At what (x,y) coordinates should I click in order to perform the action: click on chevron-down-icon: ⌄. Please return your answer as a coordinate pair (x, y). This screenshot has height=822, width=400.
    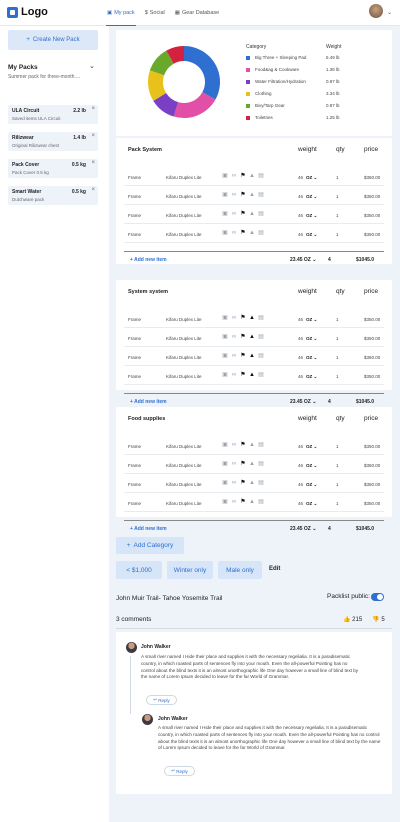
    Looking at the image, I should click on (92, 66).